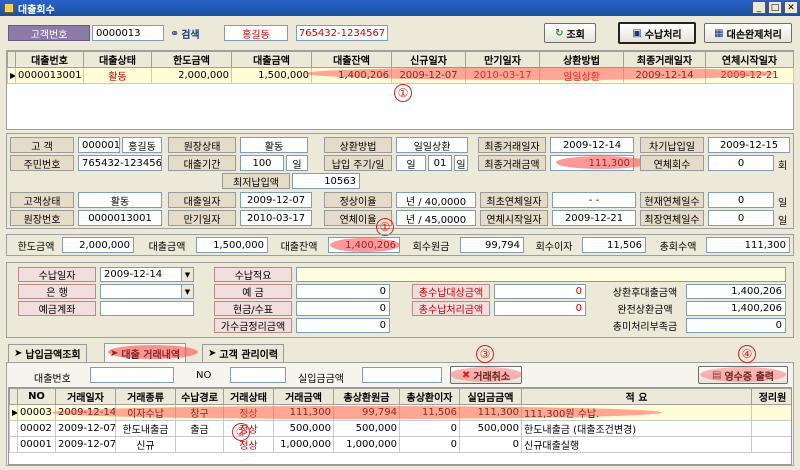  What do you see at coordinates (636, 396) in the screenshot?
I see `tx-col-header: 적 요` at bounding box center [636, 396].